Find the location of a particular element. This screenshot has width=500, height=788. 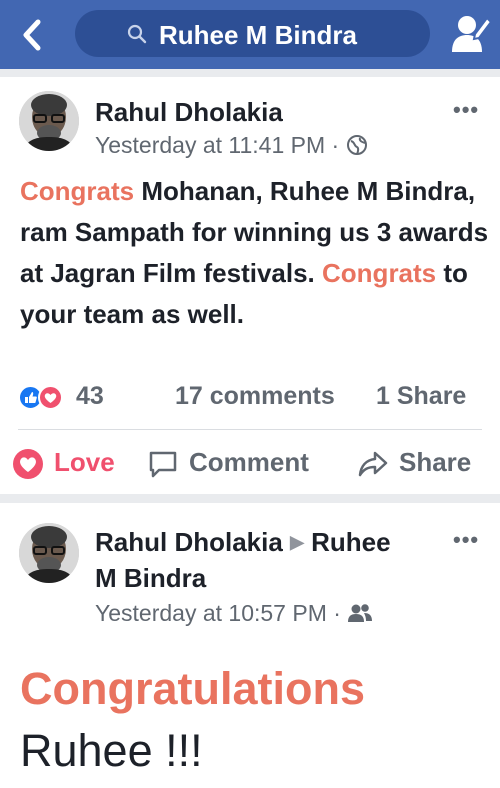

comment-count-link: 17 comments is located at coordinates (255, 396).